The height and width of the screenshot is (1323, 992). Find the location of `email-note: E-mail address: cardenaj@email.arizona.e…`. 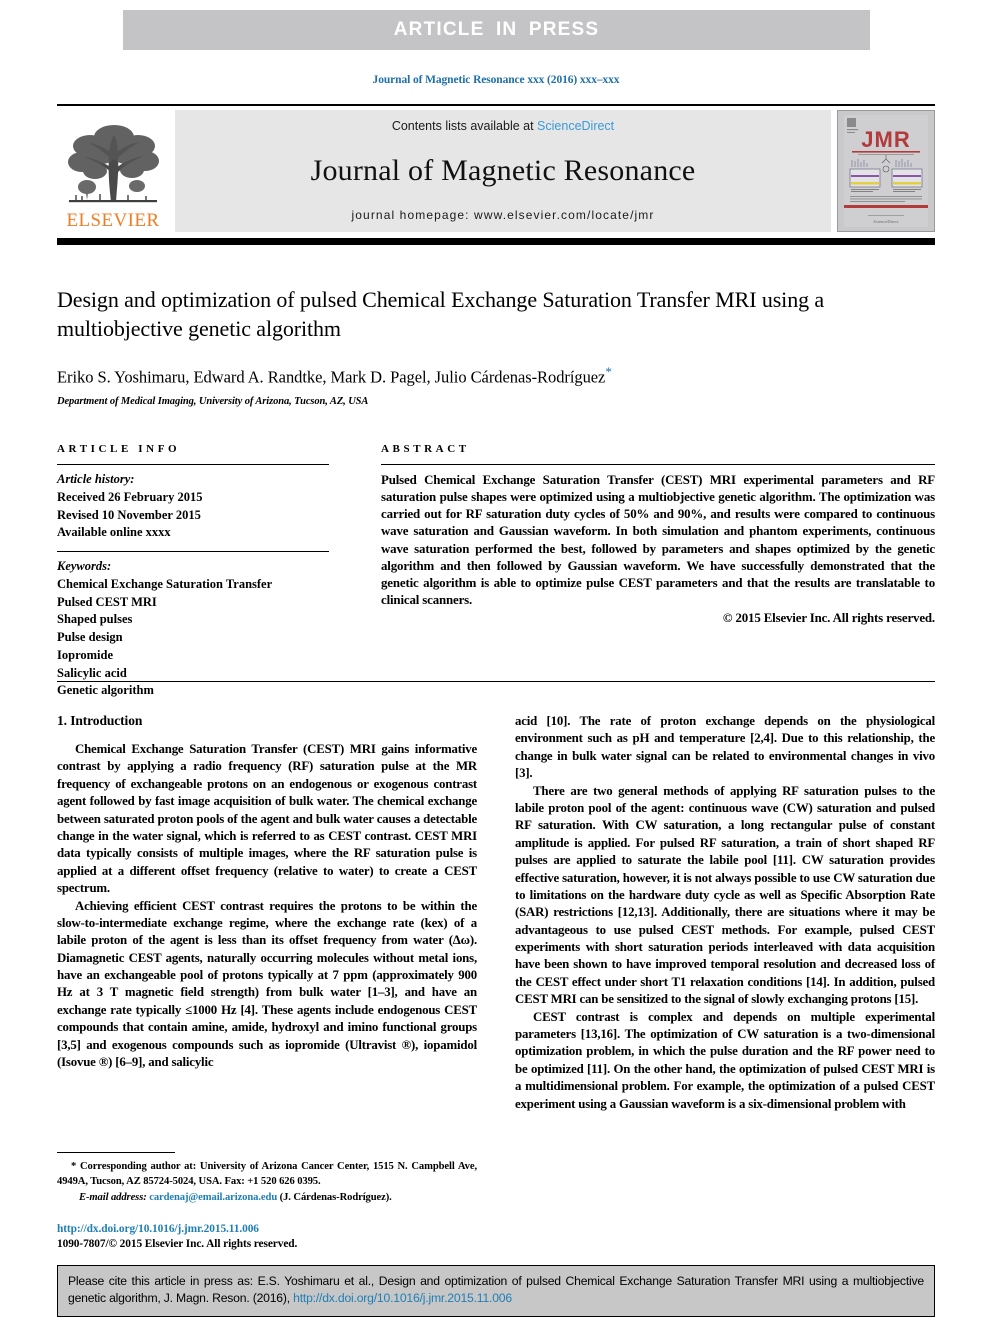

email-note: E-mail address: cardenaj@email.arizona.e… is located at coordinates (267, 1198).